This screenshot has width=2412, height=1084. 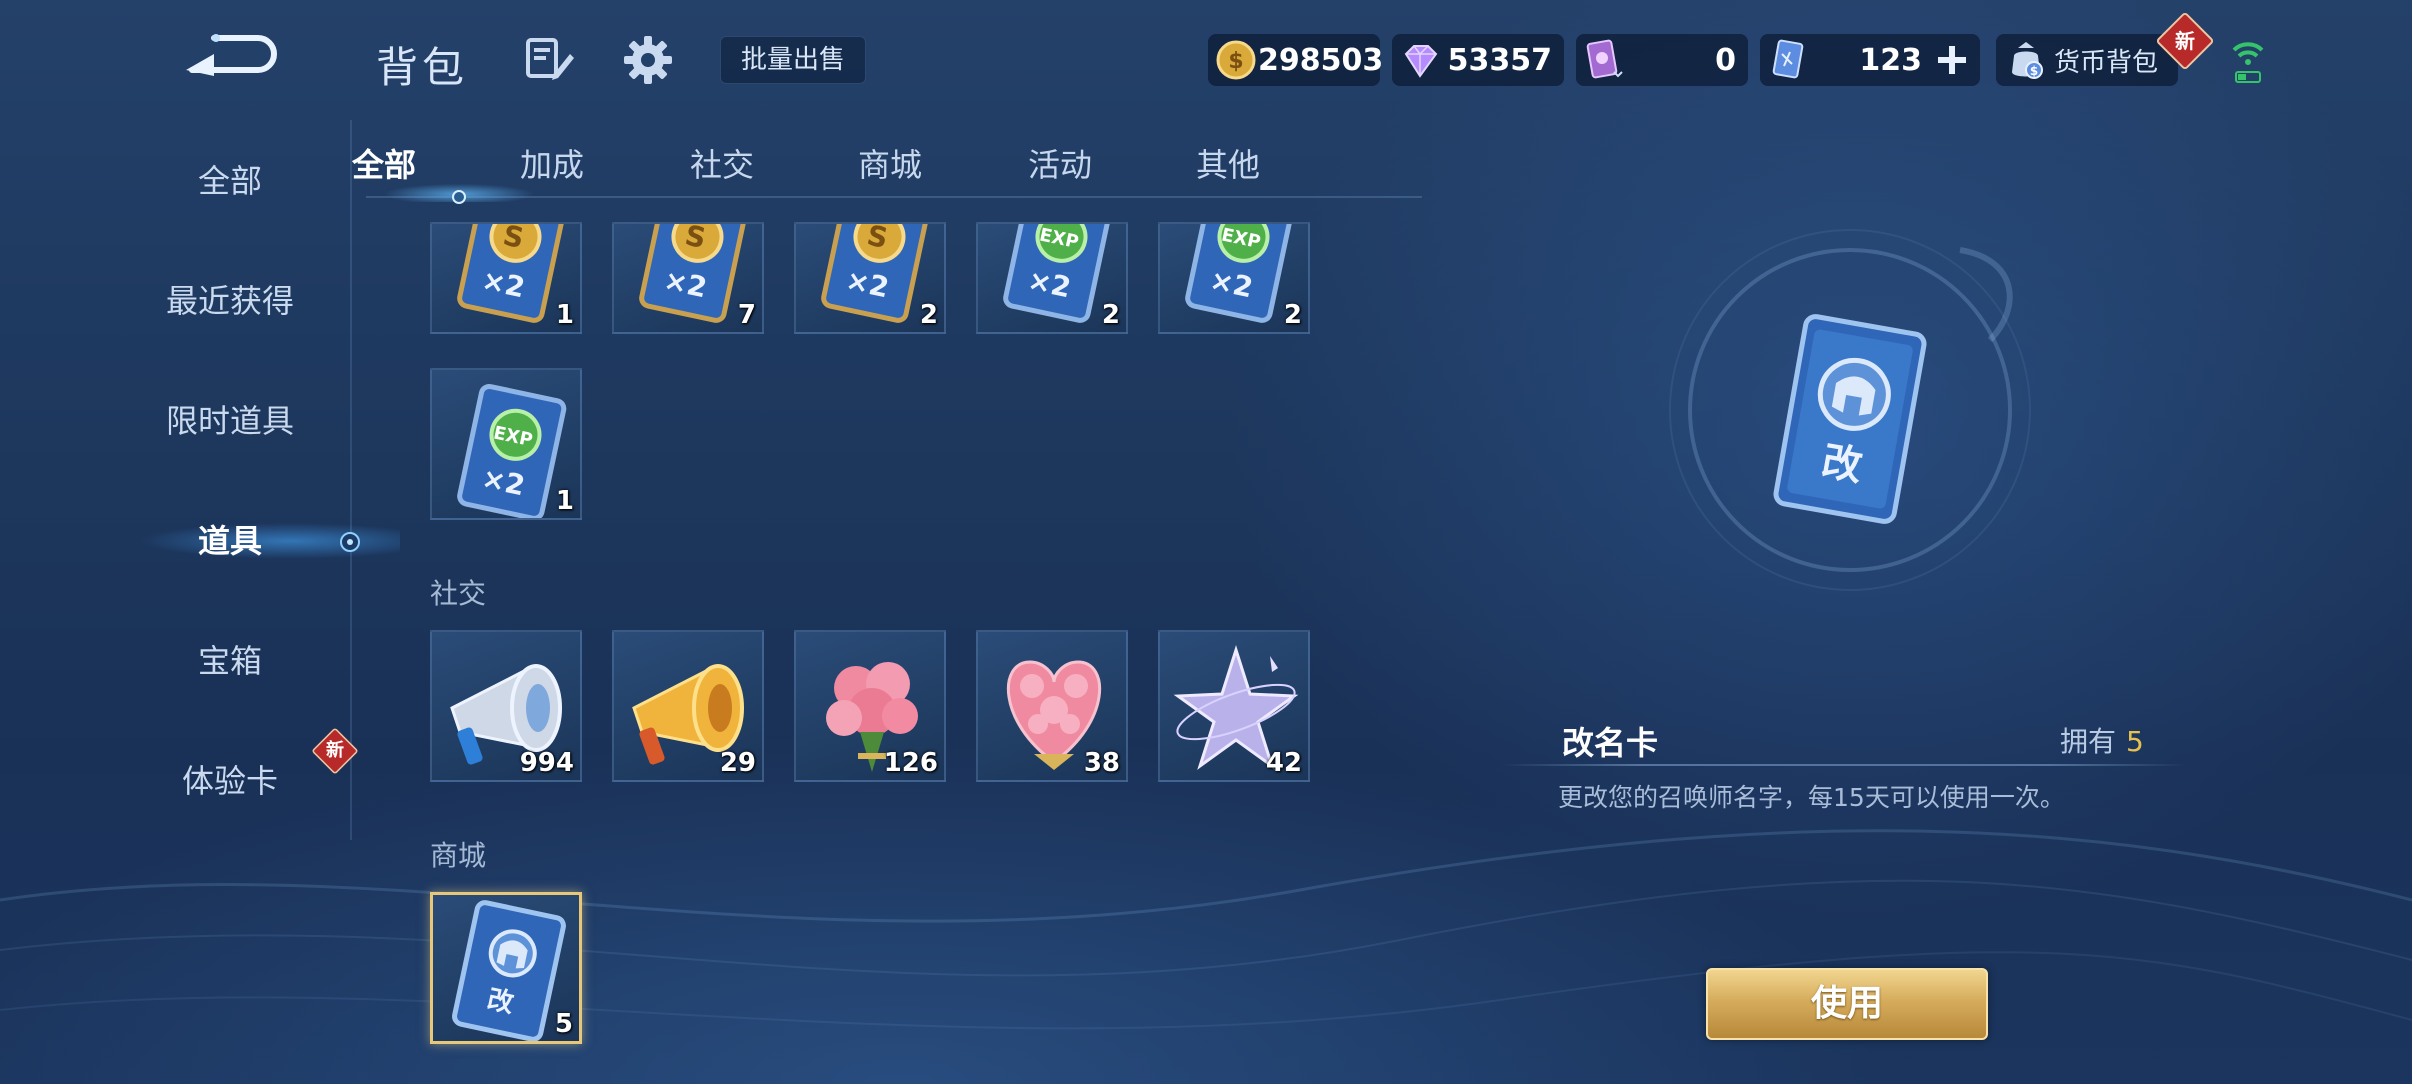 What do you see at coordinates (1234, 706) in the screenshot?
I see `inventory-item: 42` at bounding box center [1234, 706].